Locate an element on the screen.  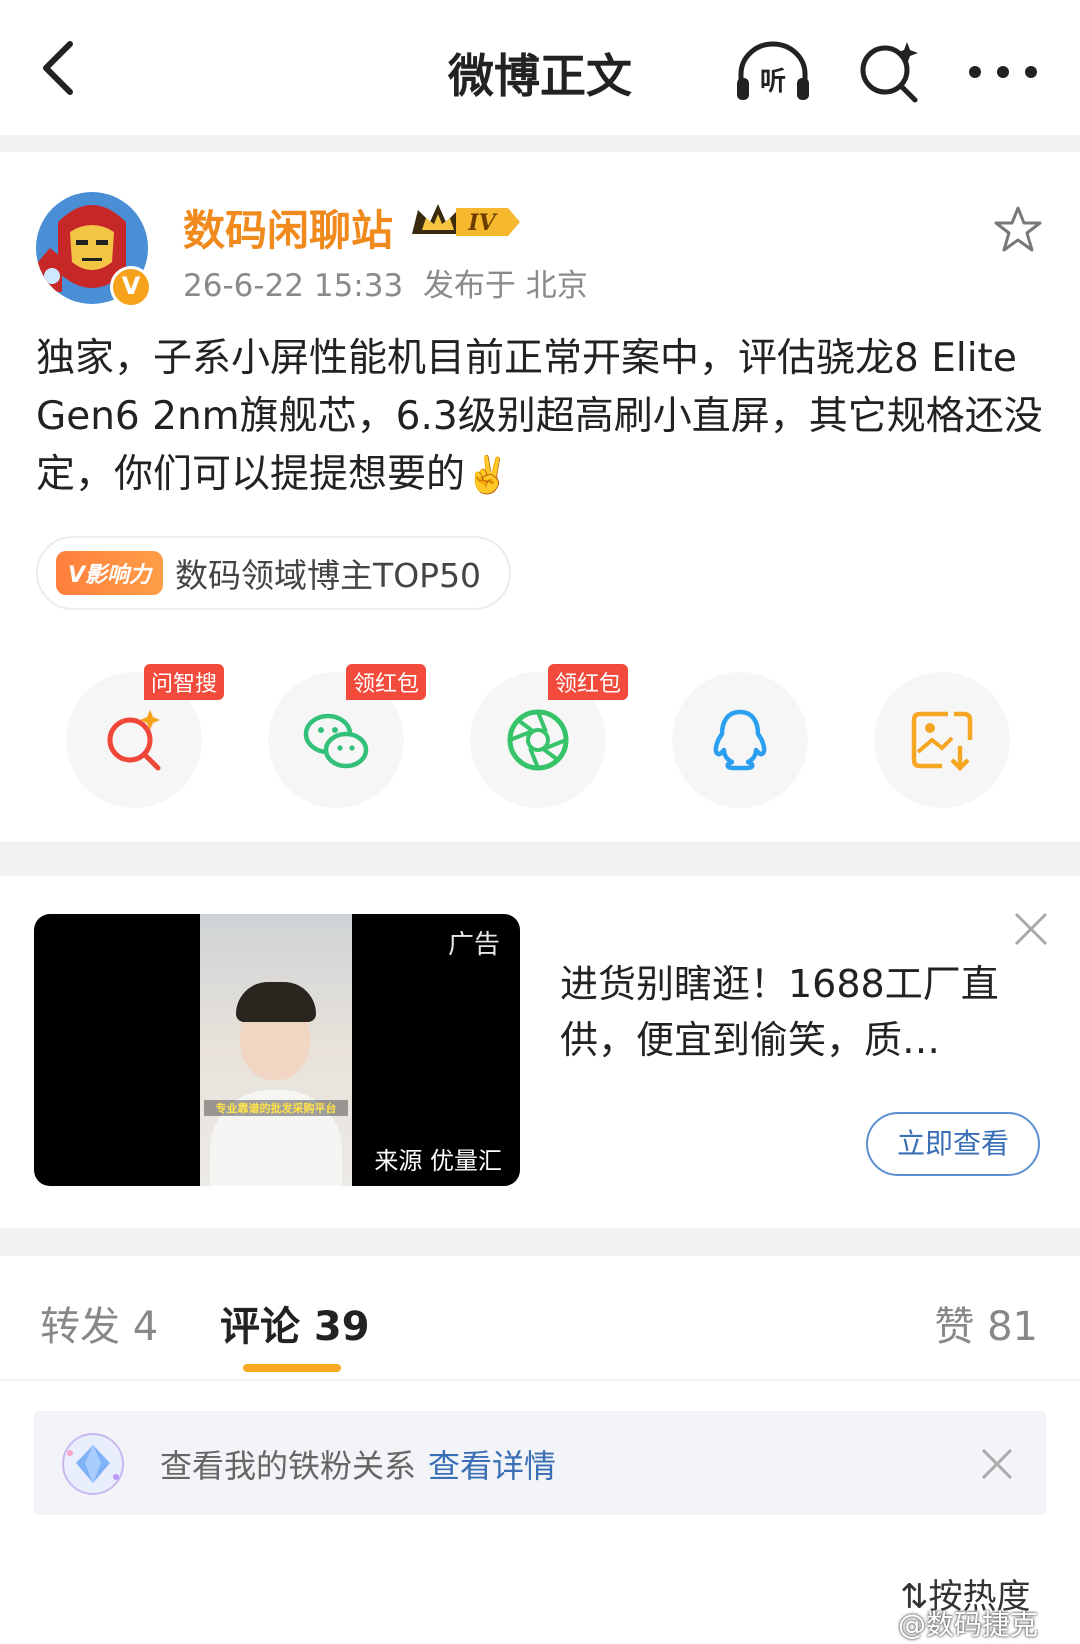
level-badge-text: IV is located at coordinates (482, 223).